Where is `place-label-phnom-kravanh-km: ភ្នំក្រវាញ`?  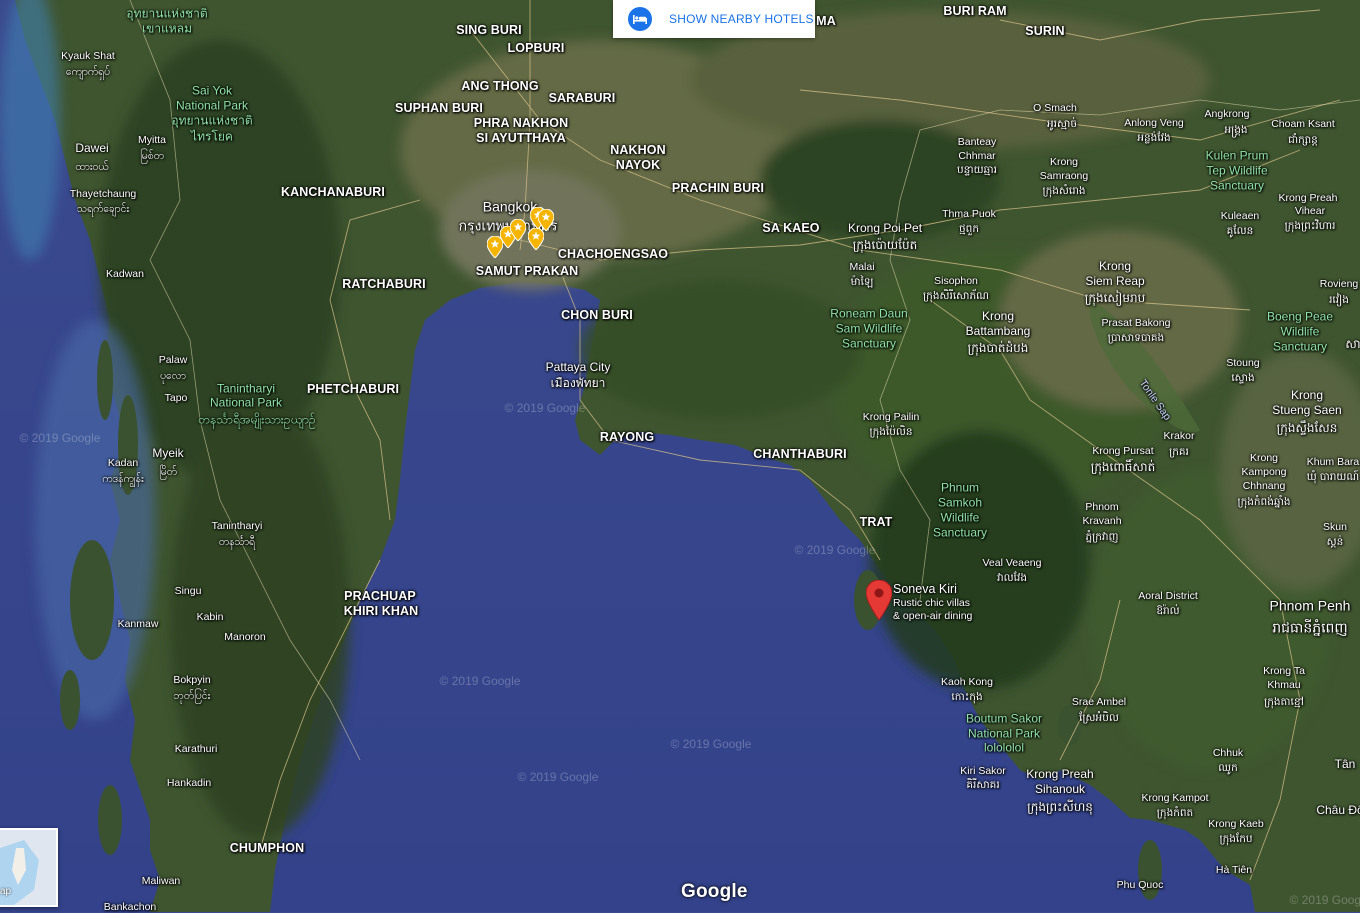 place-label-phnom-kravanh-km: ភ្នំក្រវាញ is located at coordinates (1101, 537).